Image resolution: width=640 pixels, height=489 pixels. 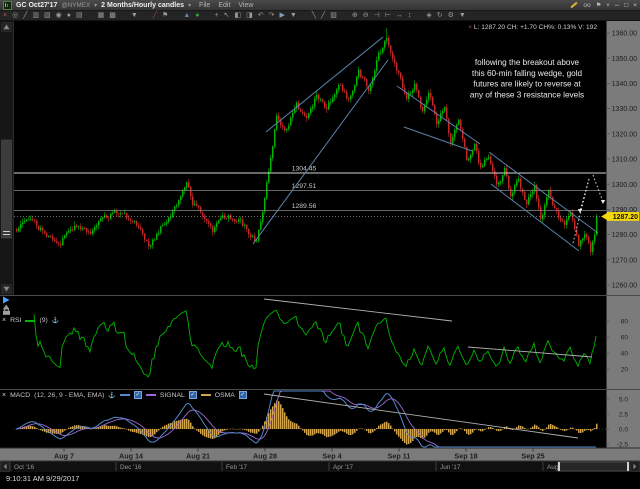 What do you see at coordinates (101, 15) in the screenshot?
I see `layout-icon: ▦` at bounding box center [101, 15].